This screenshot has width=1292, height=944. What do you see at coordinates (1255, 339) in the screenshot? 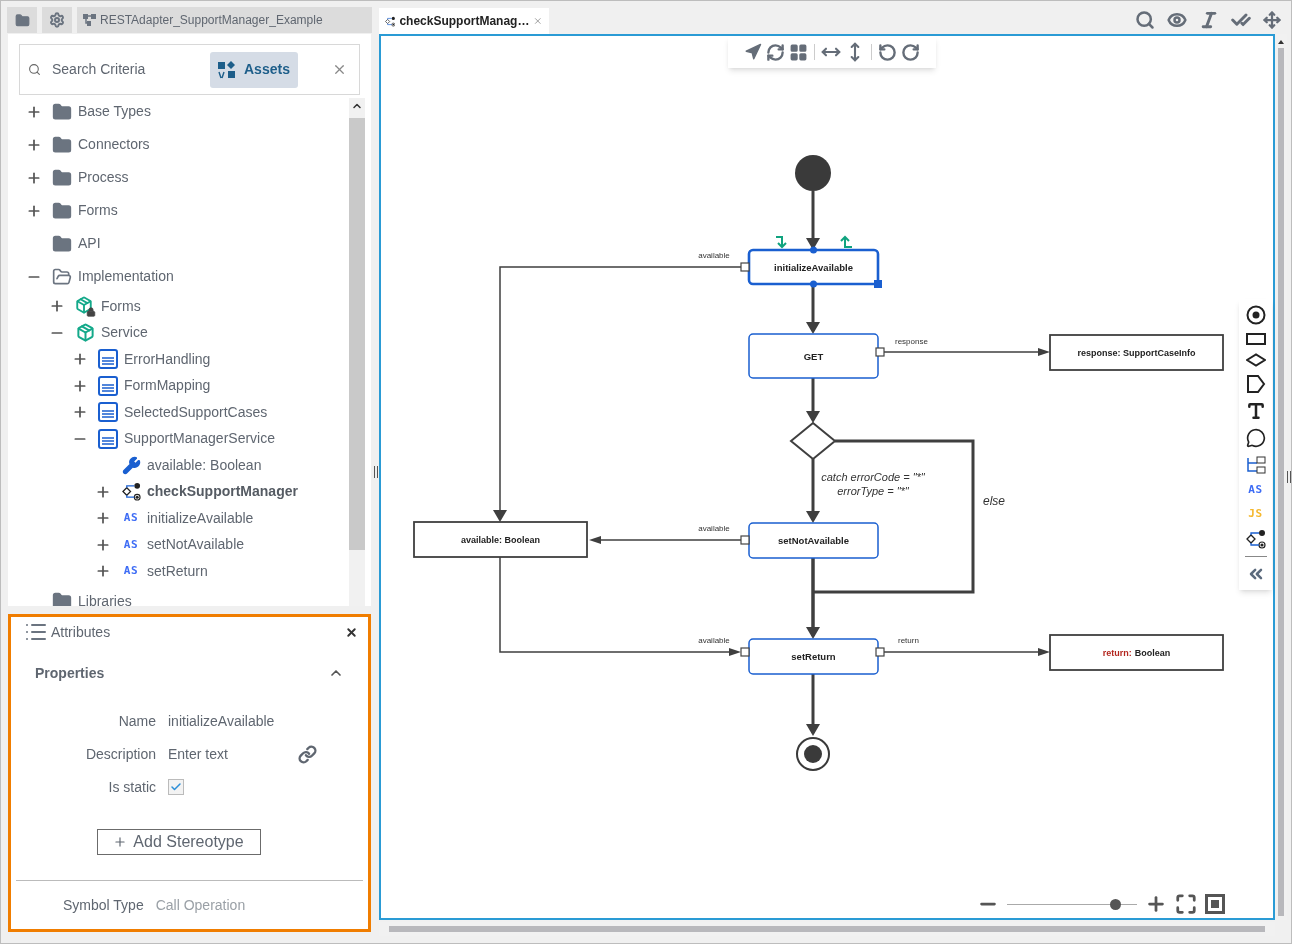
I see `rectangle-icon` at bounding box center [1255, 339].